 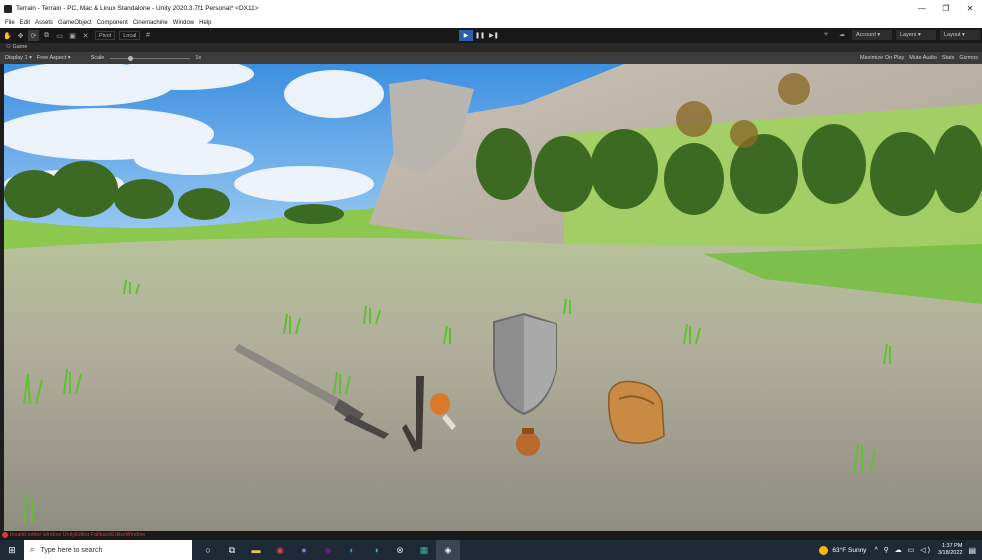 I want to click on mute-audio-toggle: Mute Audio, so click(x=923, y=58).